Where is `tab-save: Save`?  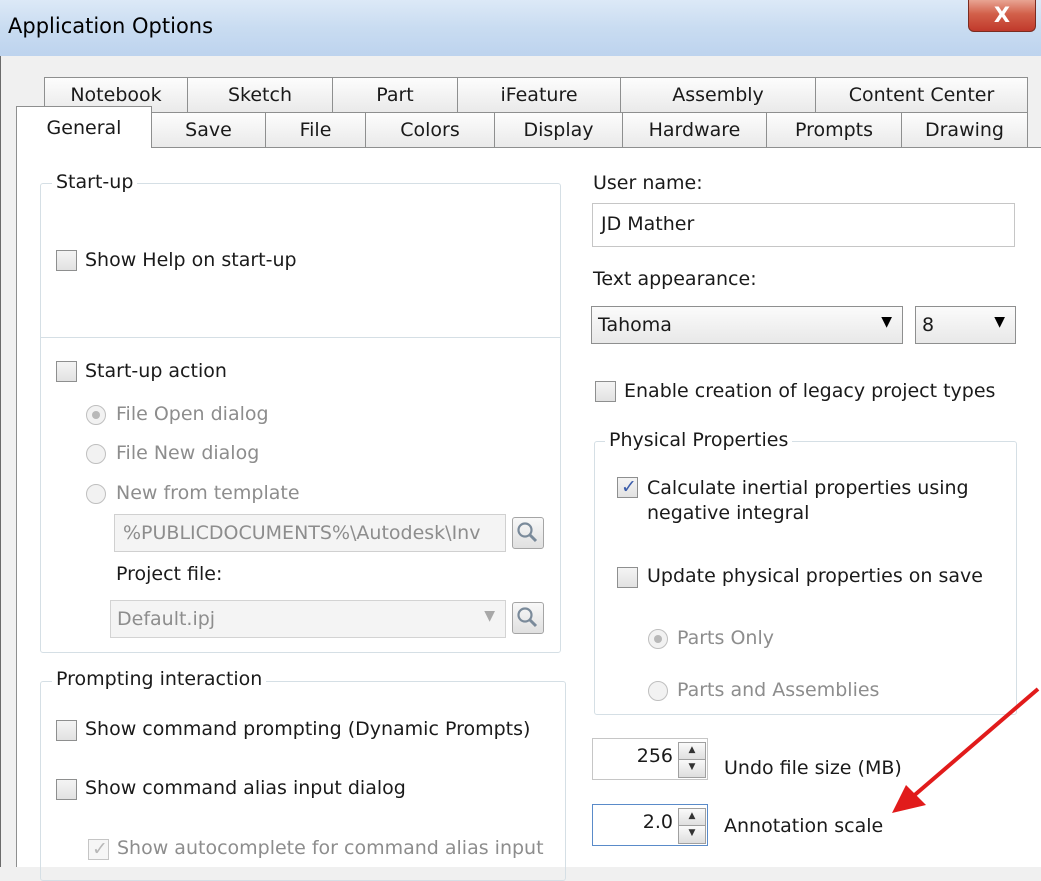 tab-save: Save is located at coordinates (208, 130).